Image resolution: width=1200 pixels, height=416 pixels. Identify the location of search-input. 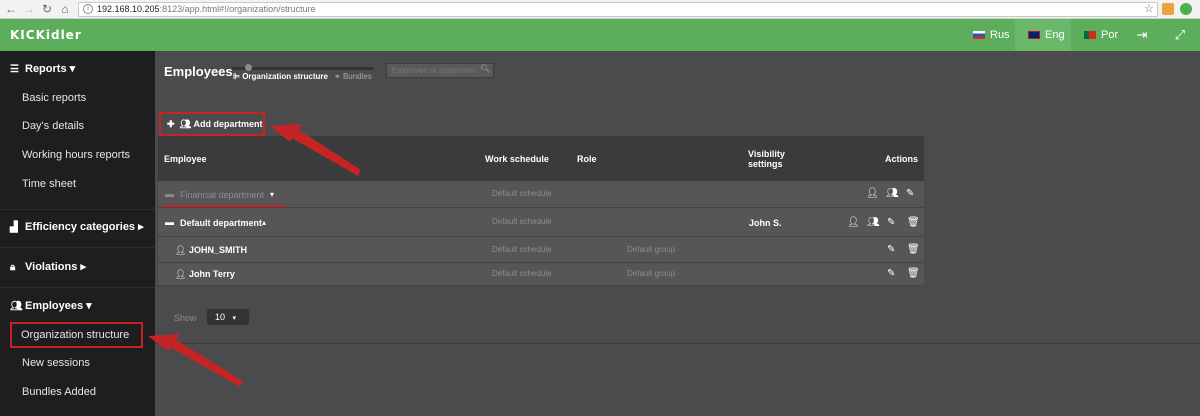
(440, 70).